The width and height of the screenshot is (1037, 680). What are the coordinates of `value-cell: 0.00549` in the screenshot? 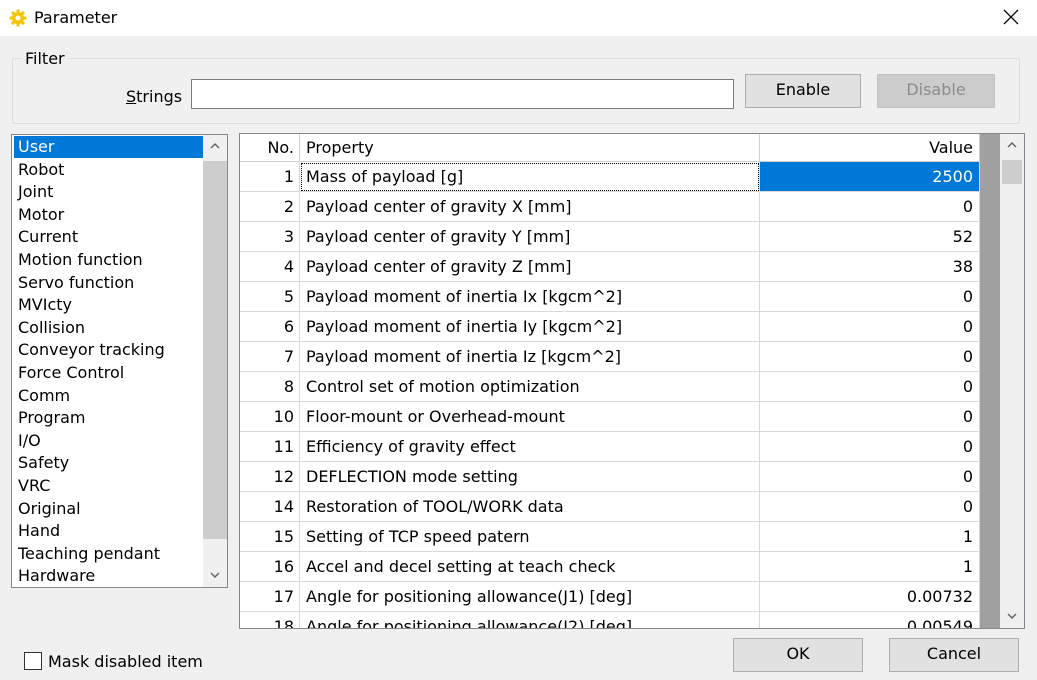 It's located at (870, 620).